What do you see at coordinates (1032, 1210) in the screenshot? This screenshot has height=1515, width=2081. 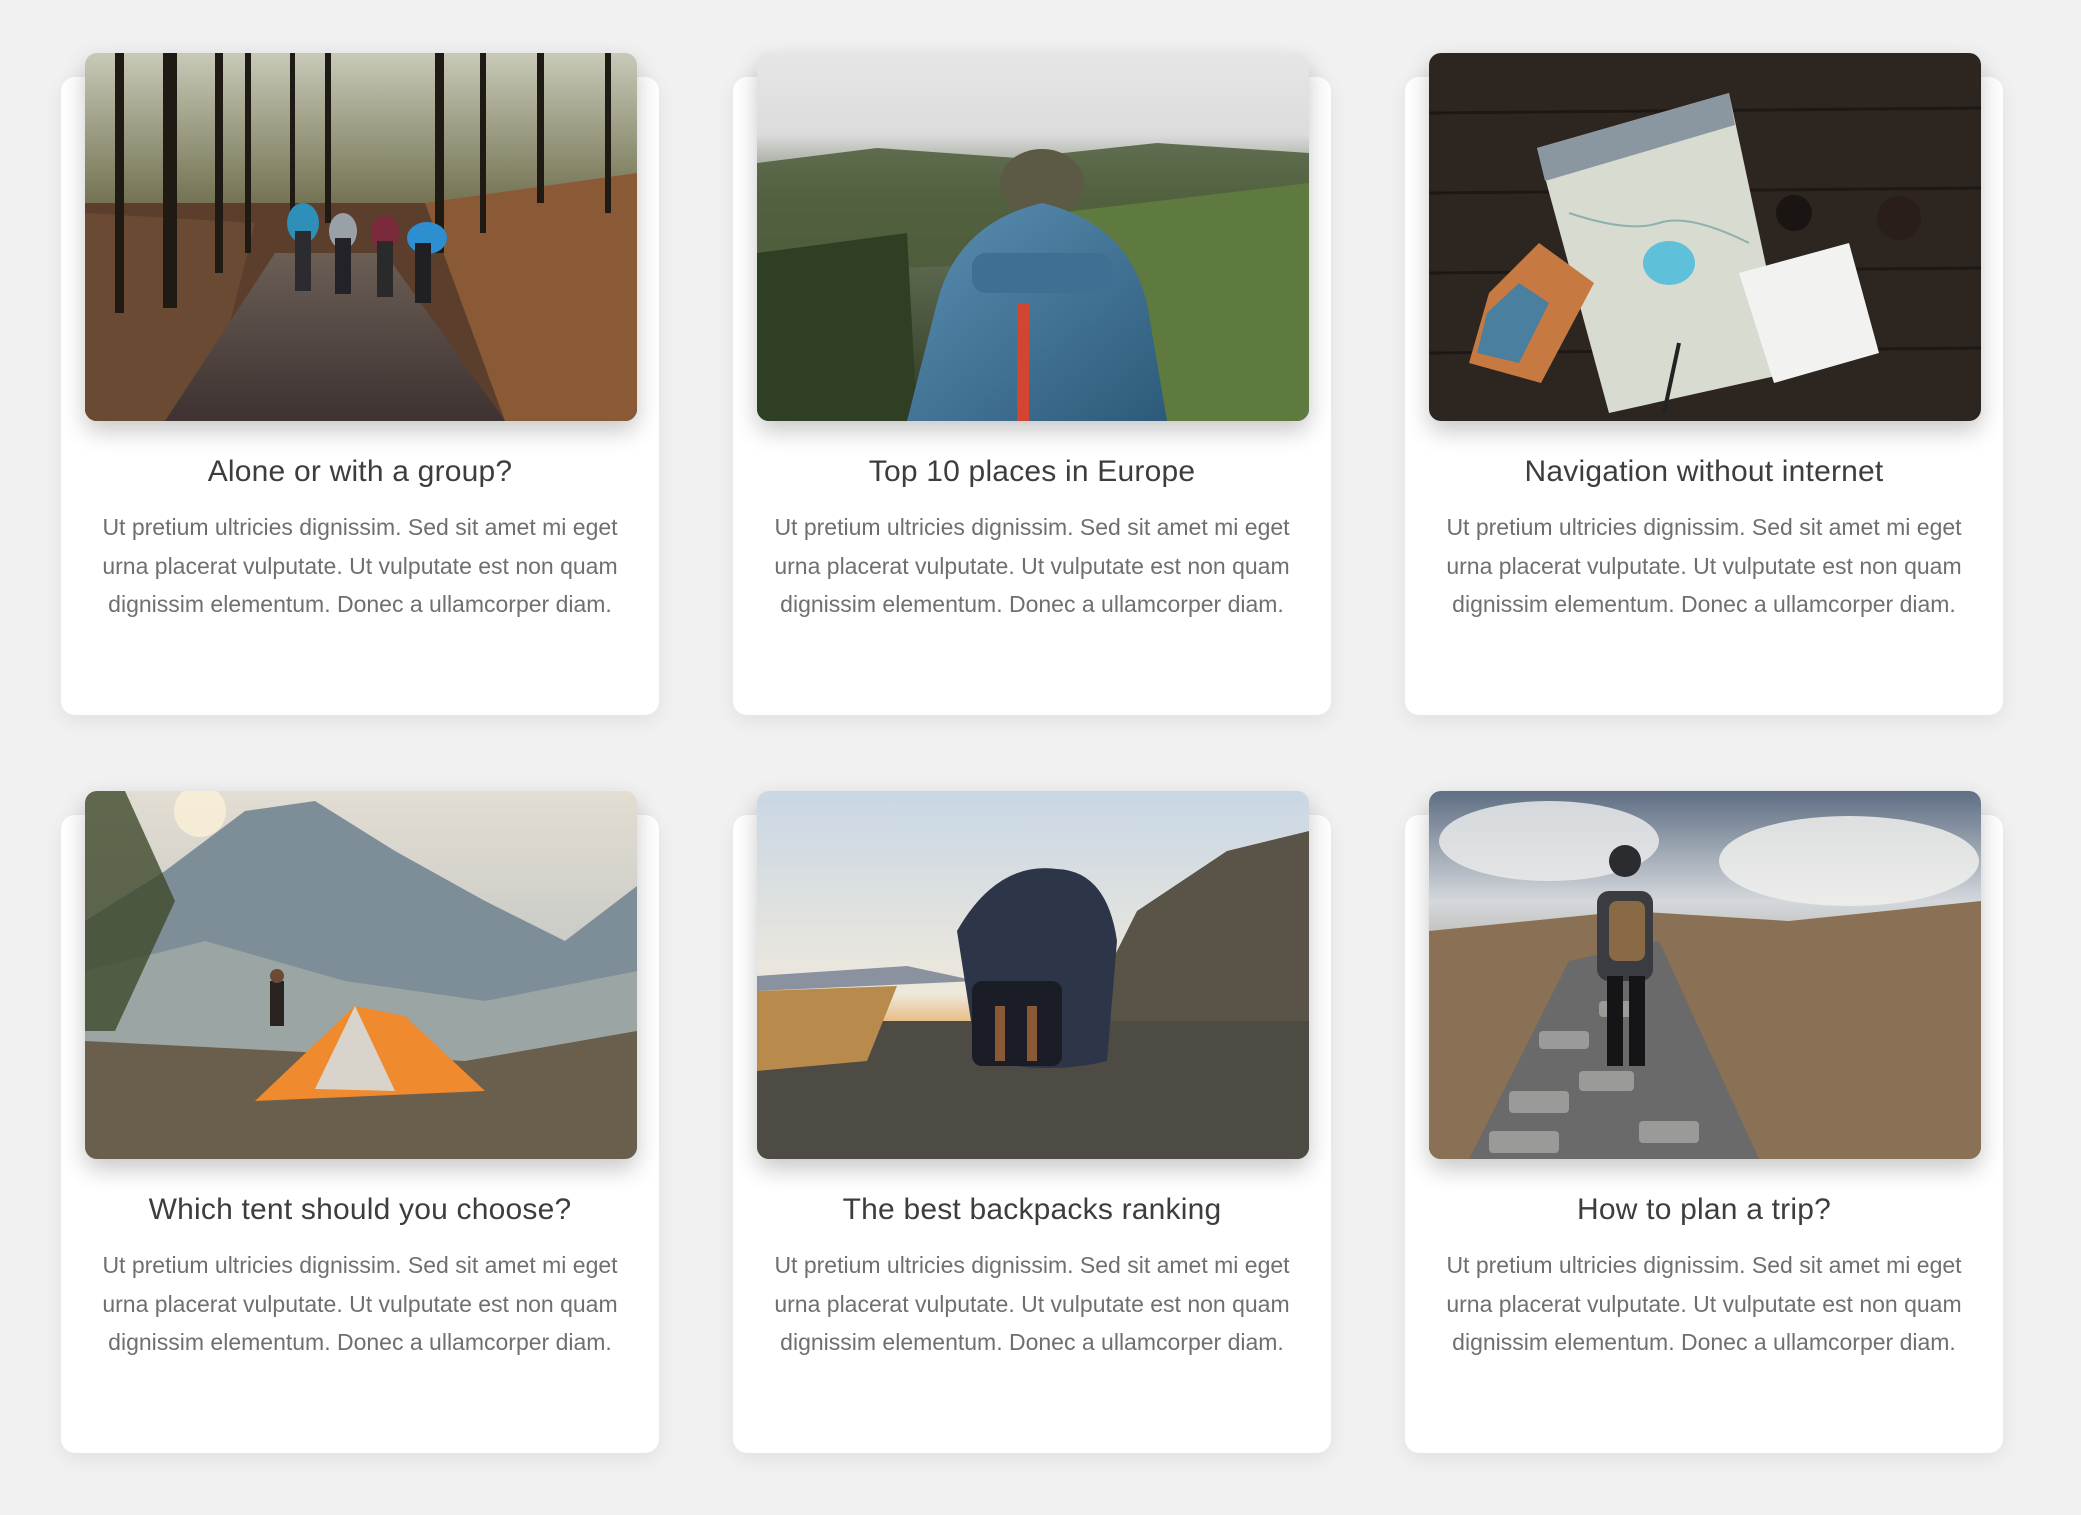 I see `card-title: The best backpacks ranking` at bounding box center [1032, 1210].